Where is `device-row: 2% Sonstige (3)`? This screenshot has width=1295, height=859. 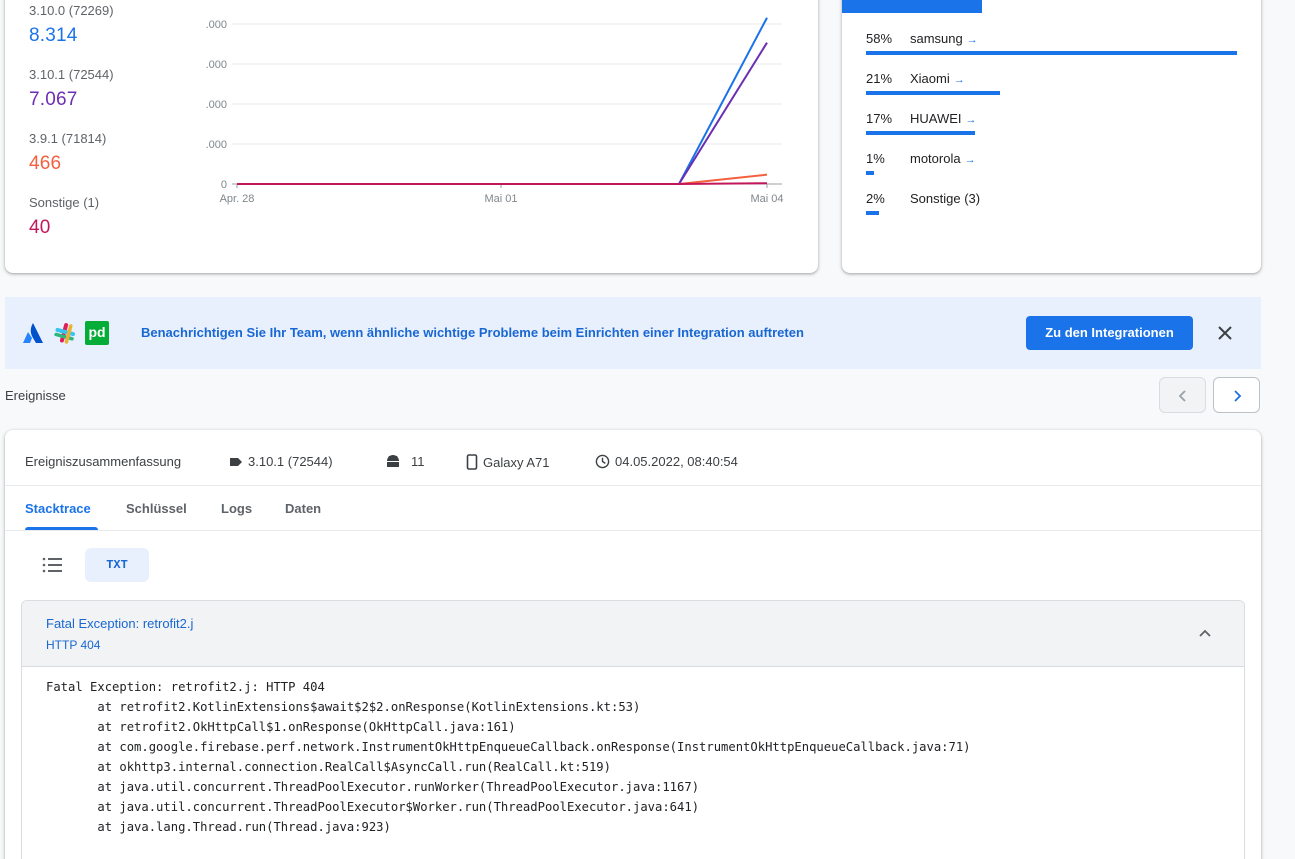 device-row: 2% Sonstige (3) is located at coordinates (1056, 200).